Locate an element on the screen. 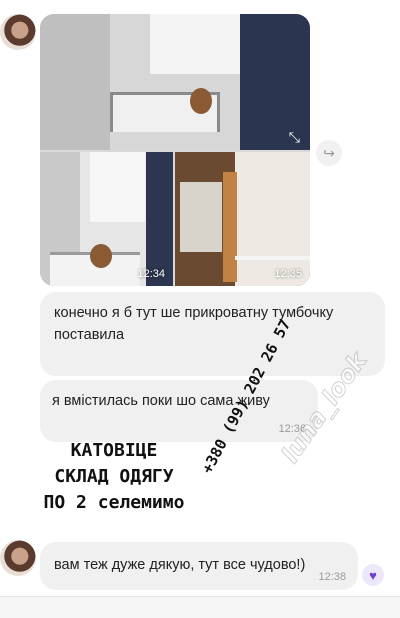 Image resolution: width=400 pixels, height=618 pixels. photo-bedroom-bed: 12:34 is located at coordinates (106, 219).